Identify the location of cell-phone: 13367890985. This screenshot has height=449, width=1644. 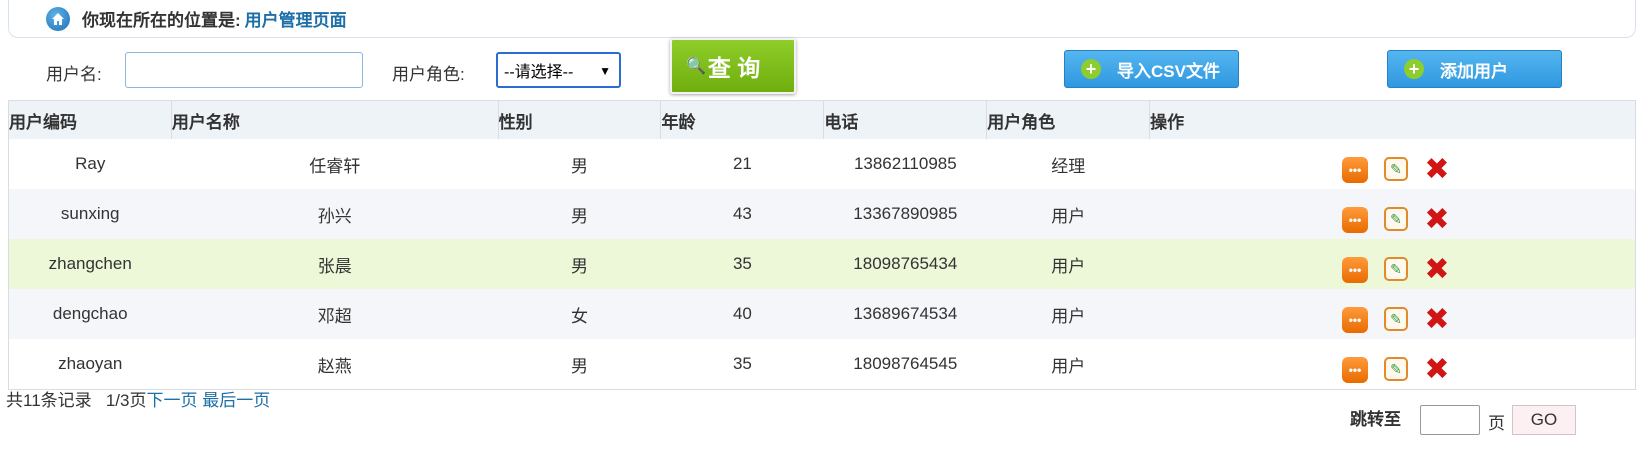
(905, 214).